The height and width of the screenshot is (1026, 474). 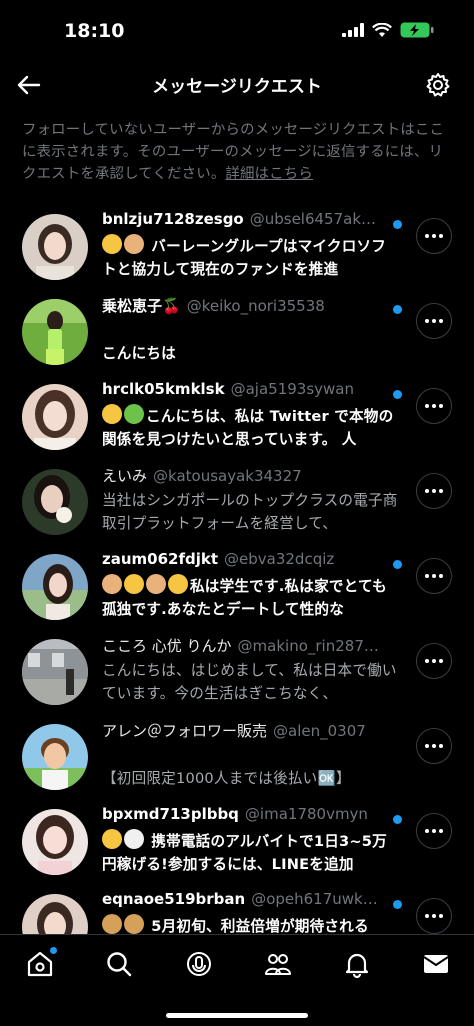 I want to click on bell-icon, so click(x=357, y=966).